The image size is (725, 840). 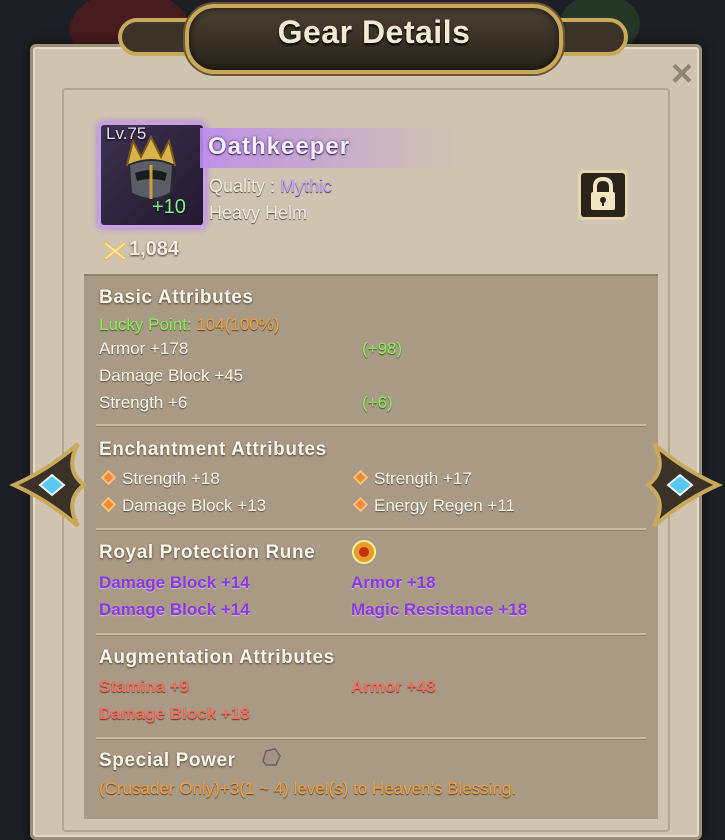 I want to click on enchant-attr-label: Damage Block +13, so click(x=194, y=505).